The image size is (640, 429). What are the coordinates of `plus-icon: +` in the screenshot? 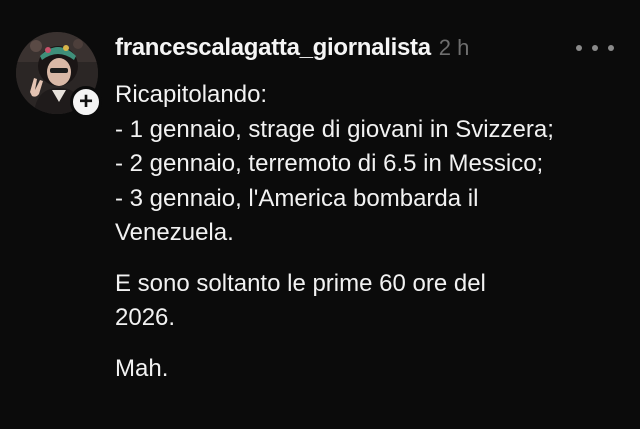 It's located at (85, 101).